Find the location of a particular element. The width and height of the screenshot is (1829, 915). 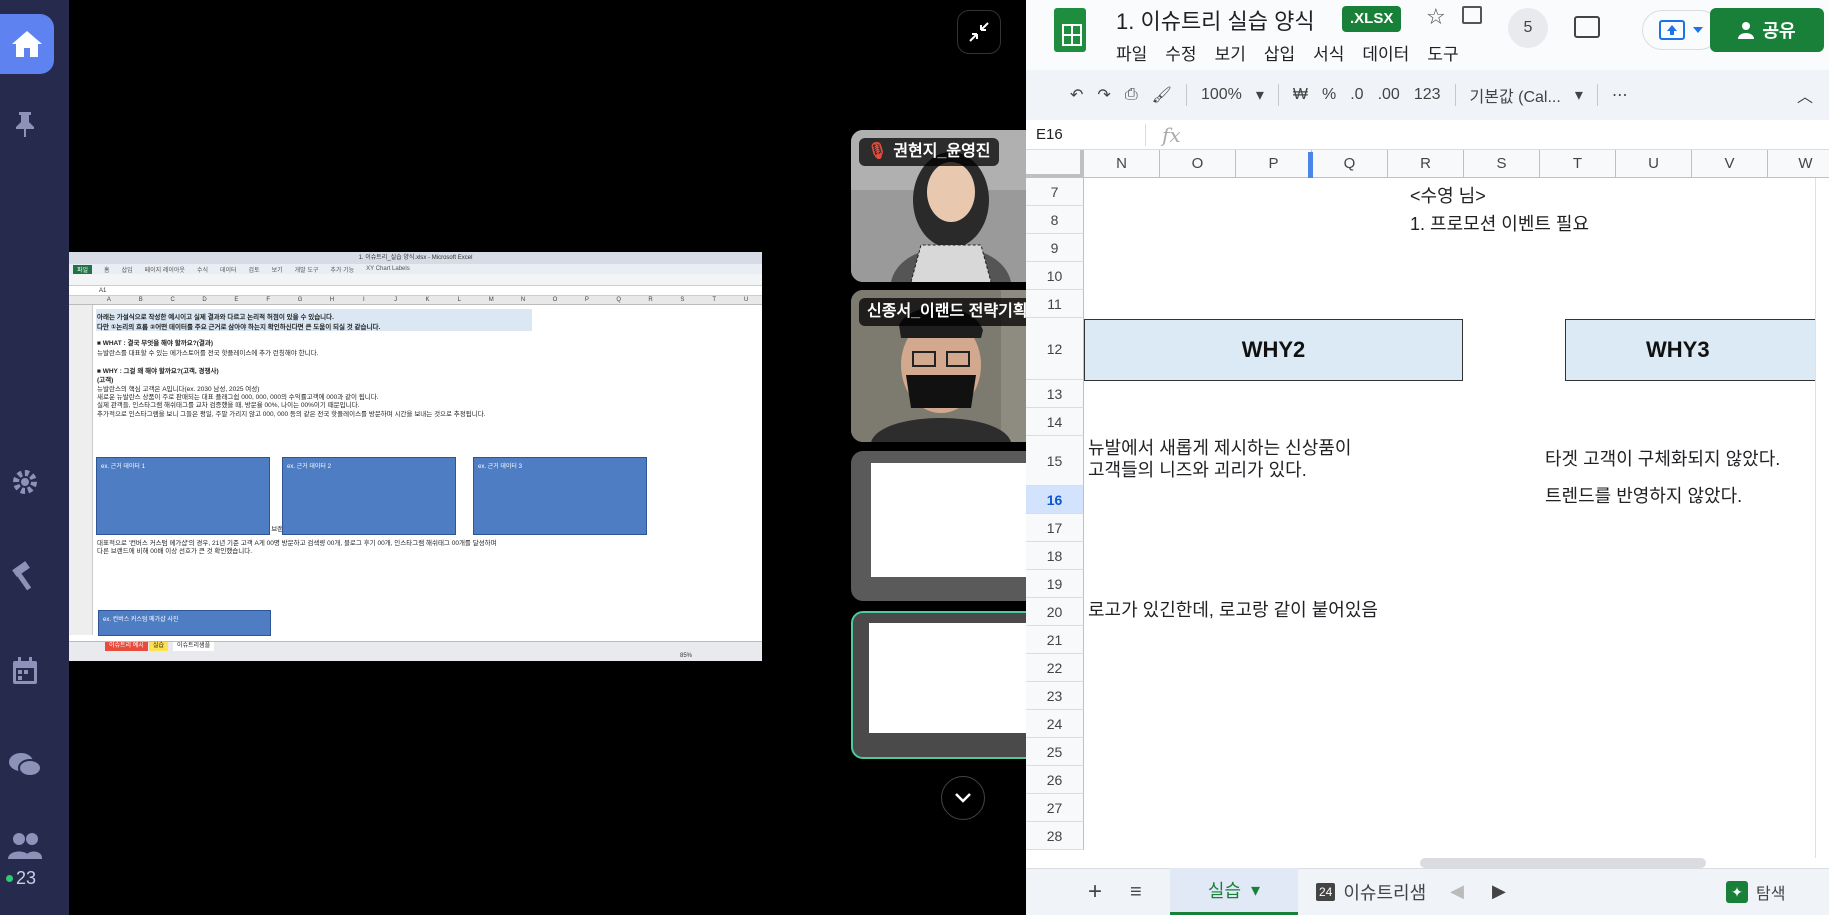

column-header: O is located at coordinates (1198, 163).